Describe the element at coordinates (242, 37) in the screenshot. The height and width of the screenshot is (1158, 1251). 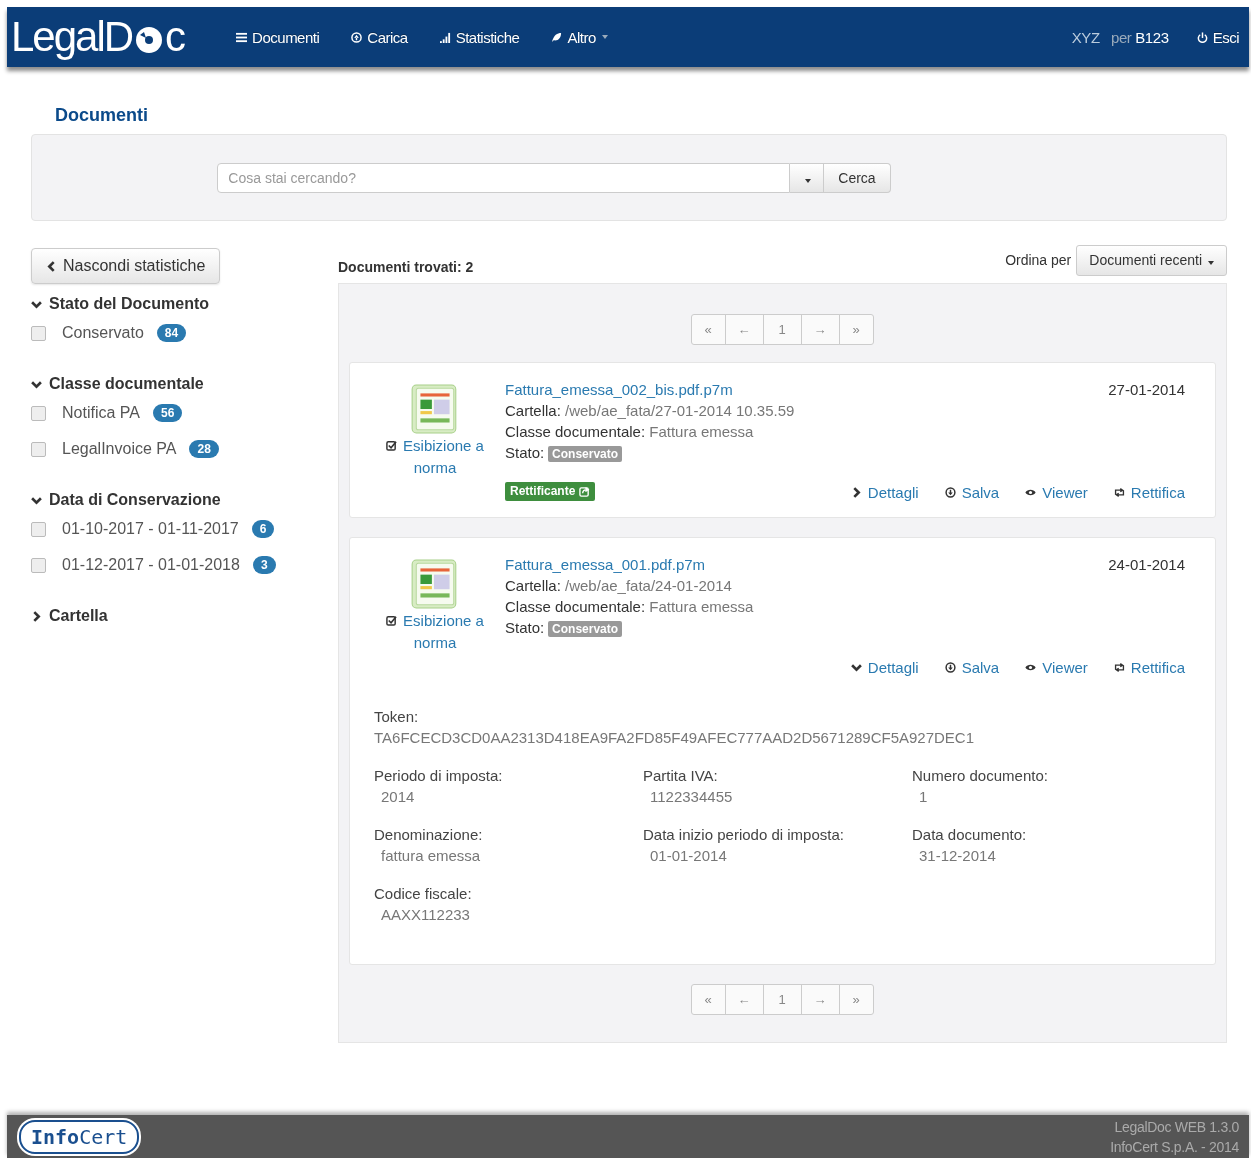
I see `list-icon` at that location.